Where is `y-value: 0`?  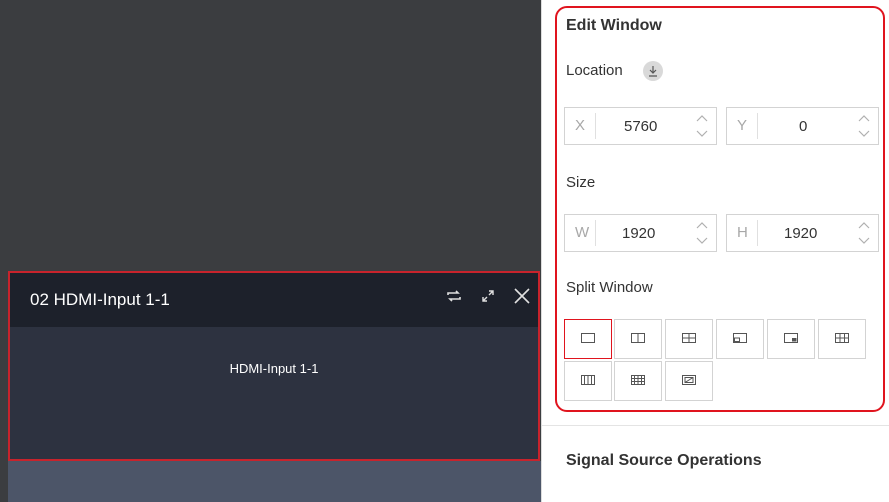
y-value: 0 is located at coordinates (803, 126).